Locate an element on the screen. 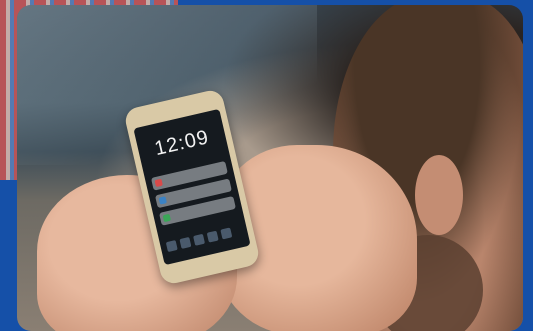  lock-screen-clock: 12:09 is located at coordinates (182, 143).